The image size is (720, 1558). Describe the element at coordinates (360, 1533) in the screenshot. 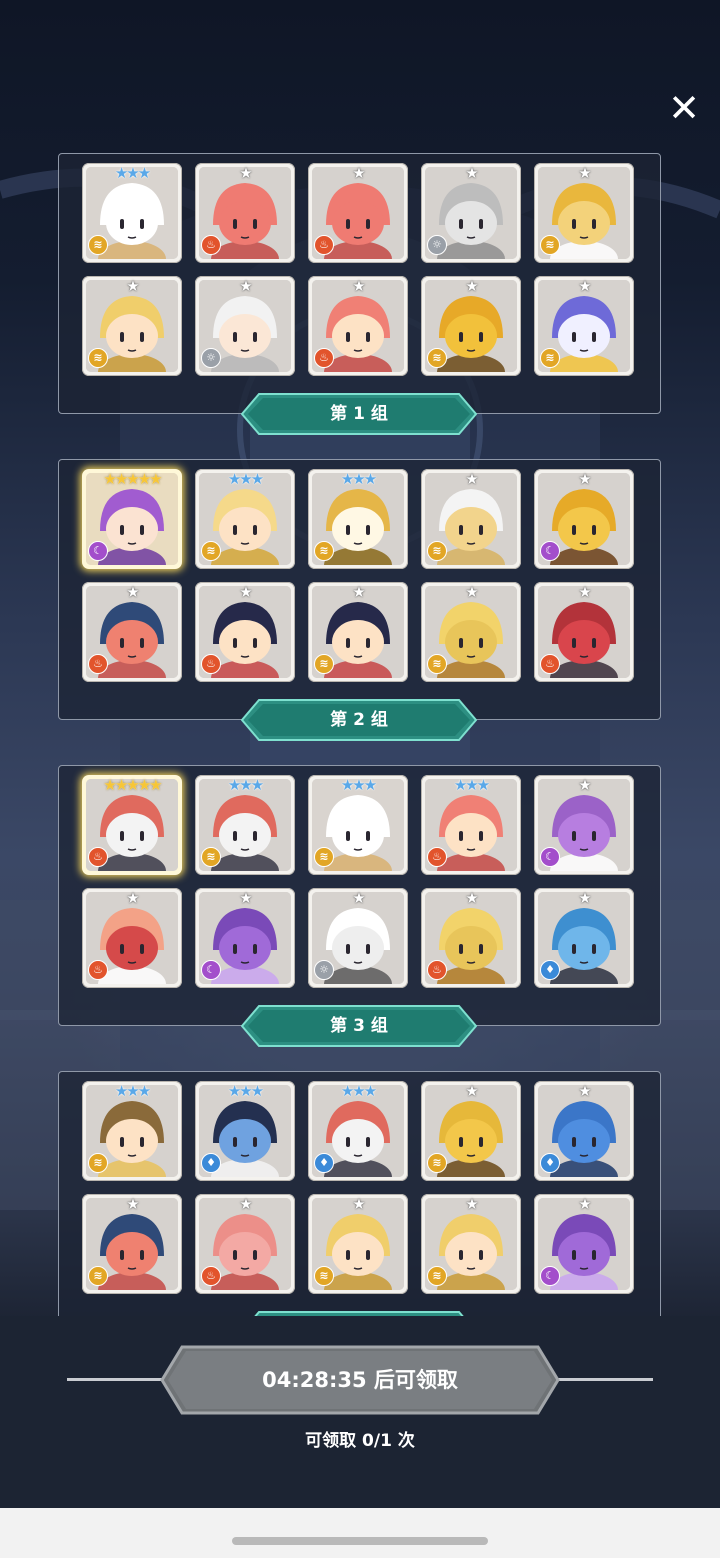

I see `system-nav-area` at that location.